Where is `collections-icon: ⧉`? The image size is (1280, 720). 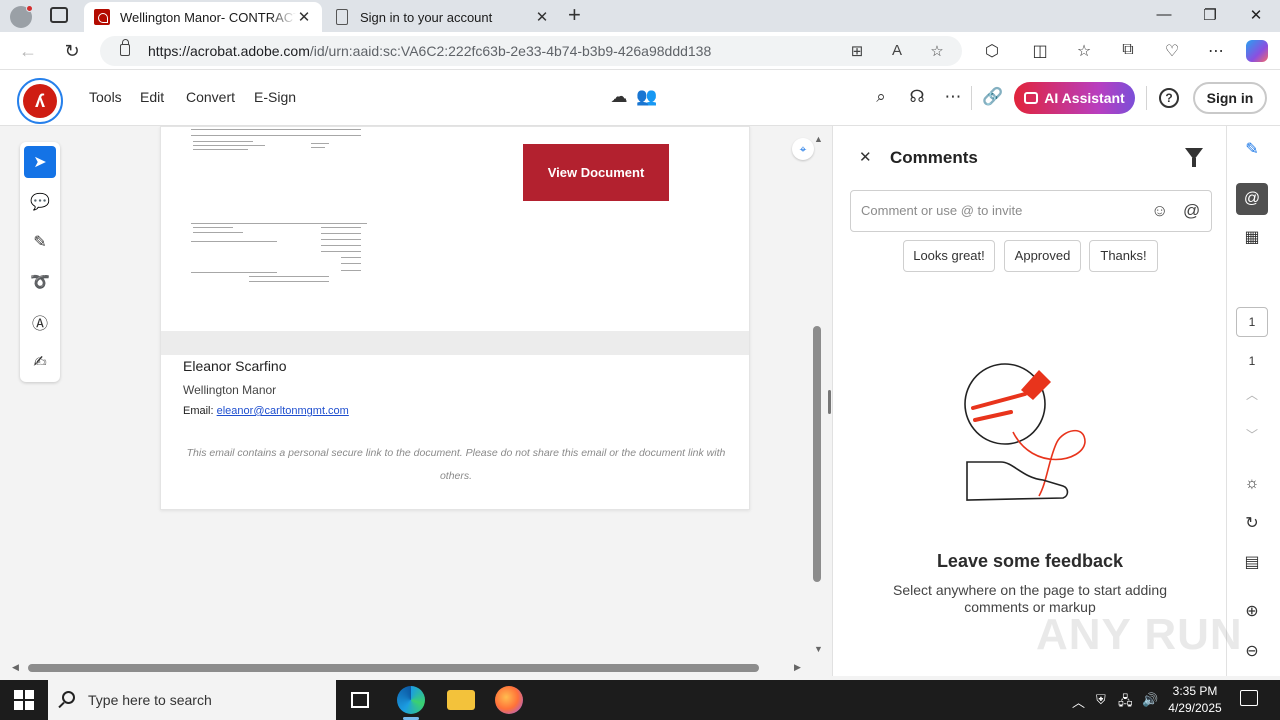 collections-icon: ⧉ is located at coordinates (1128, 50).